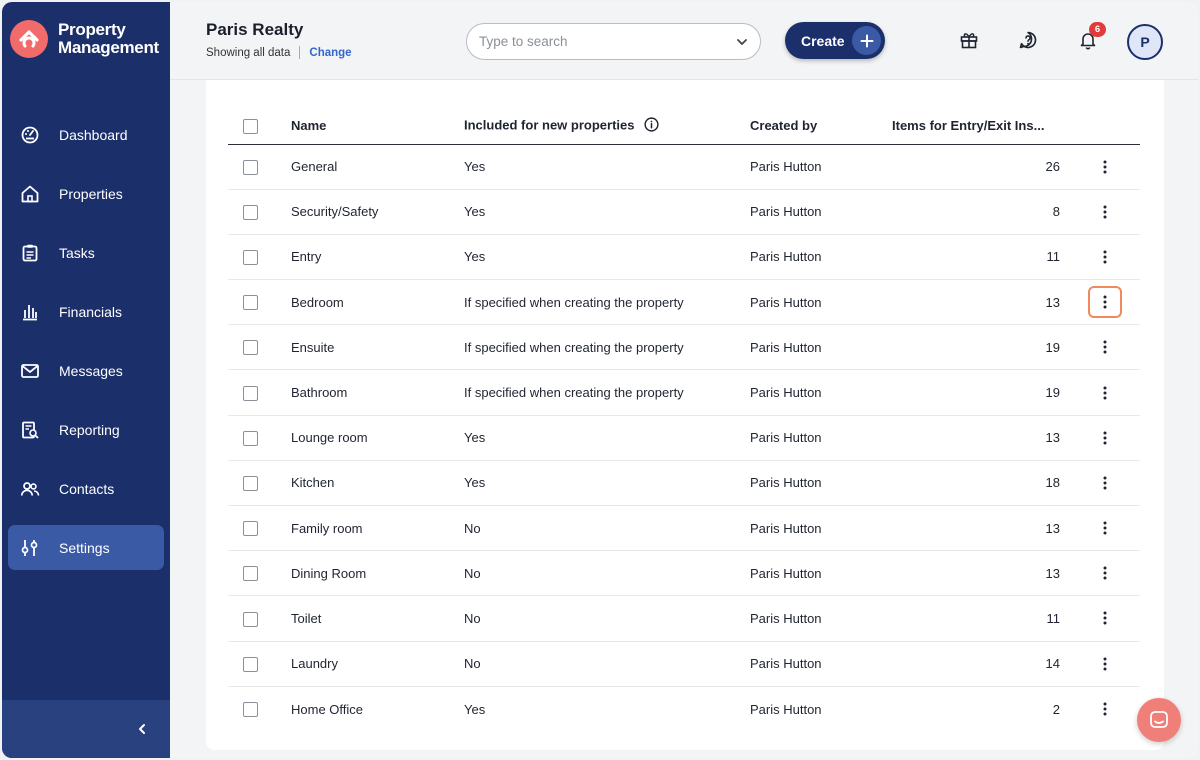  I want to click on table-row: Family room No Paris Hutton 13, so click(684, 528).